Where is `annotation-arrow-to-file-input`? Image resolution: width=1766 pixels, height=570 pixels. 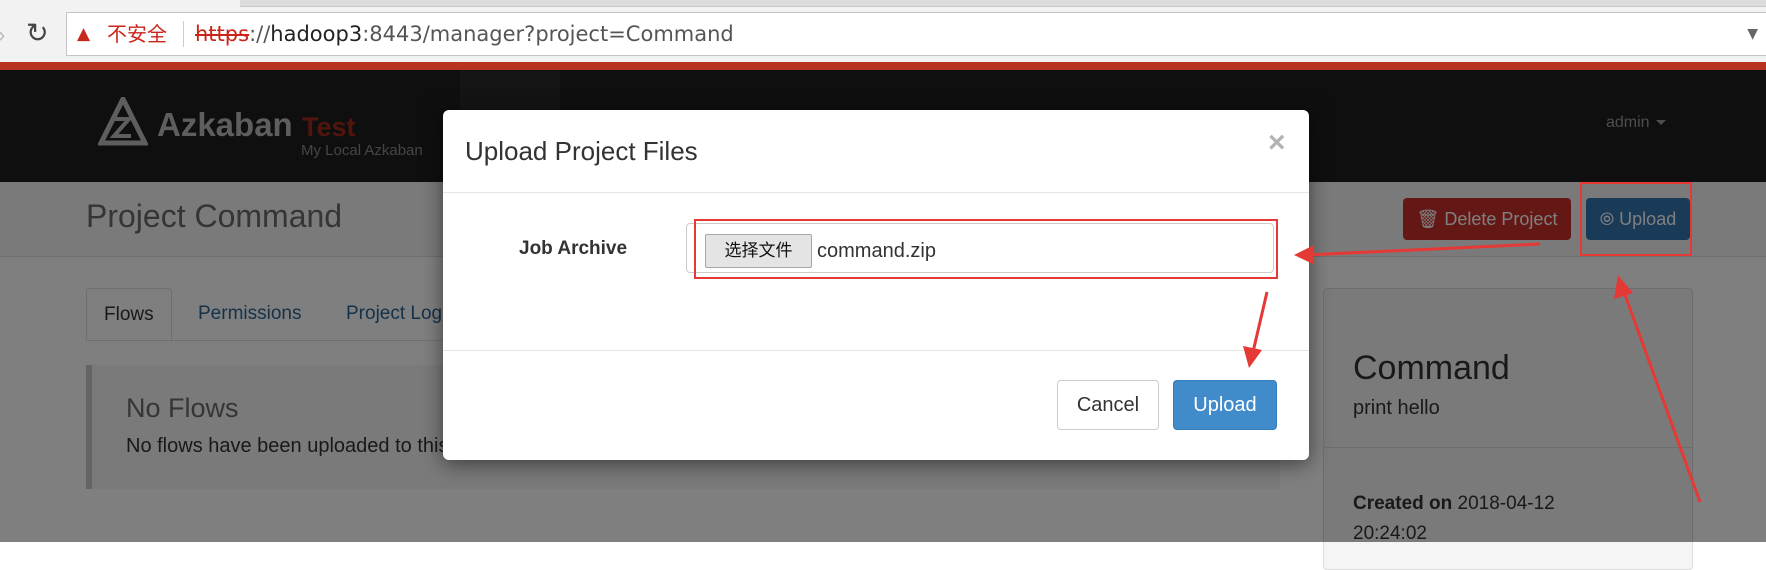
annotation-arrow-to-file-input is located at coordinates (1422, 249).